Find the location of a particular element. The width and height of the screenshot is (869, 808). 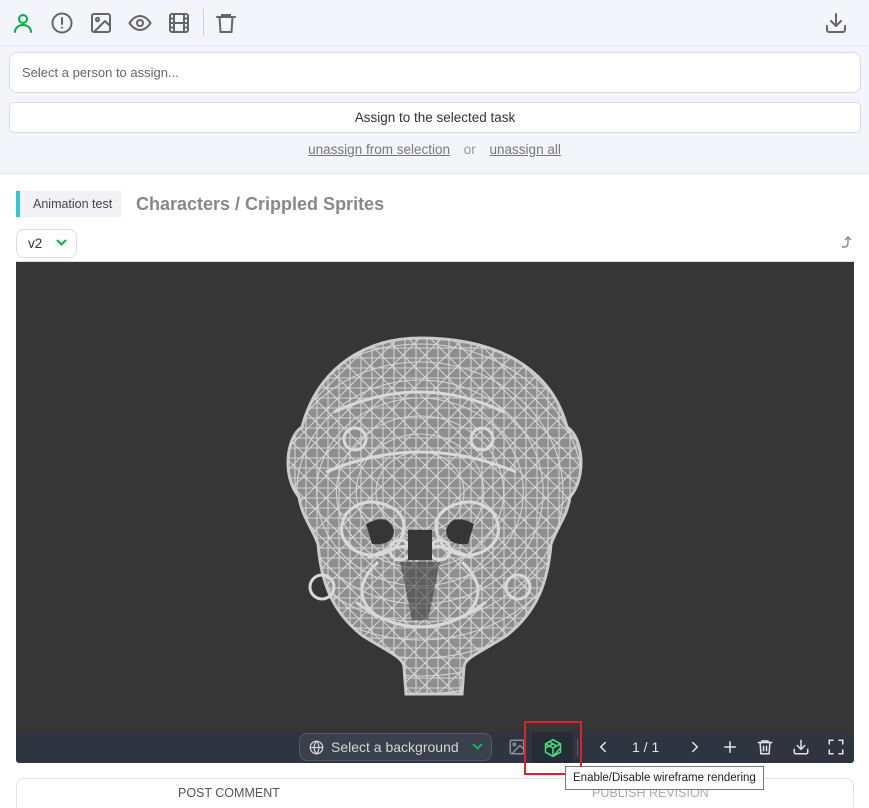

revision-select: v2 is located at coordinates (46, 243).